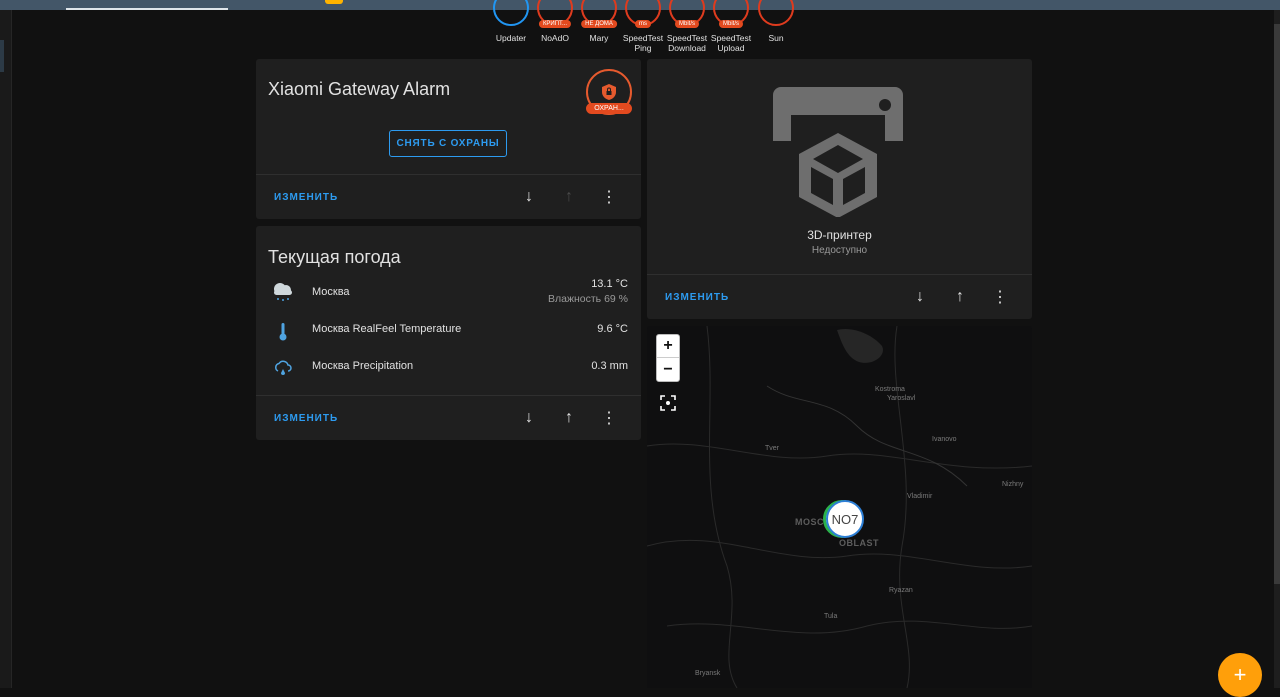 The width and height of the screenshot is (1280, 697). I want to click on weather-row-humidity: Влажность 69 %, so click(587, 299).